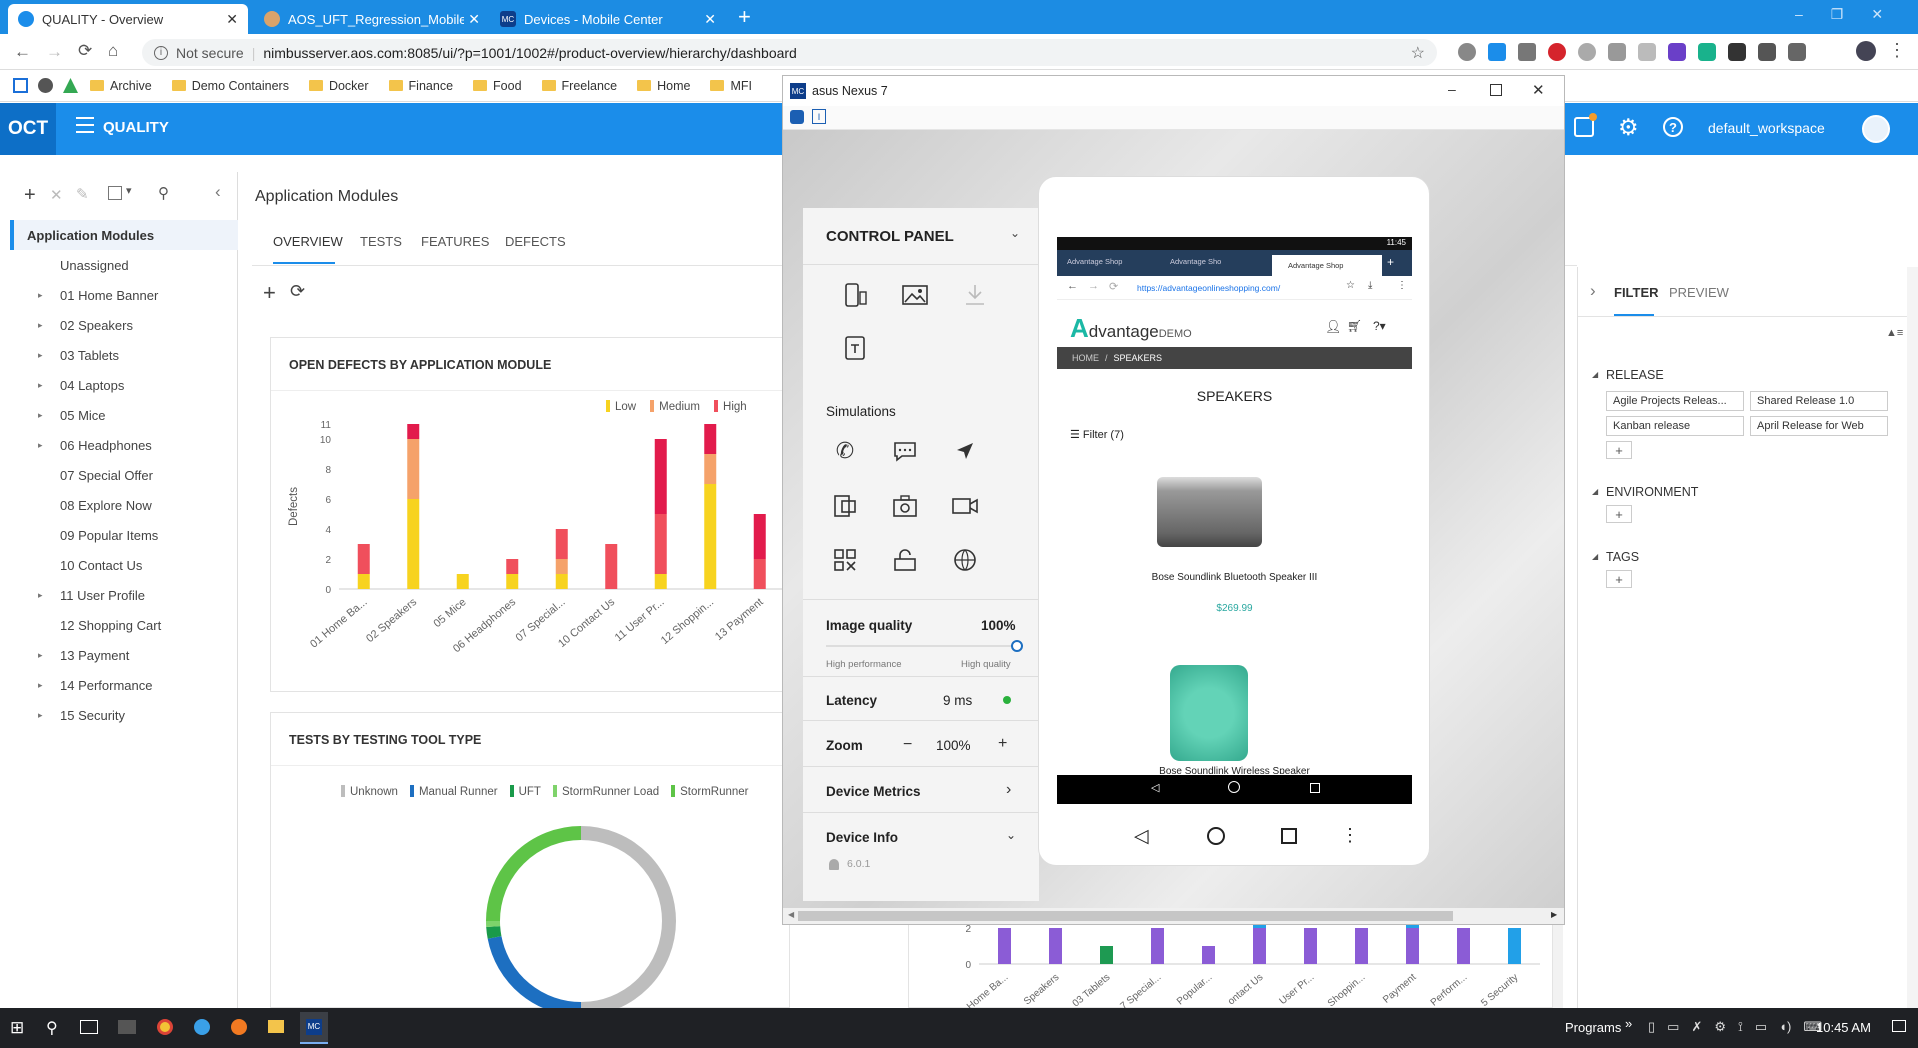 The height and width of the screenshot is (1048, 1918). What do you see at coordinates (1402, 285) in the screenshot?
I see `mobile-menu-icon: ⋮` at bounding box center [1402, 285].